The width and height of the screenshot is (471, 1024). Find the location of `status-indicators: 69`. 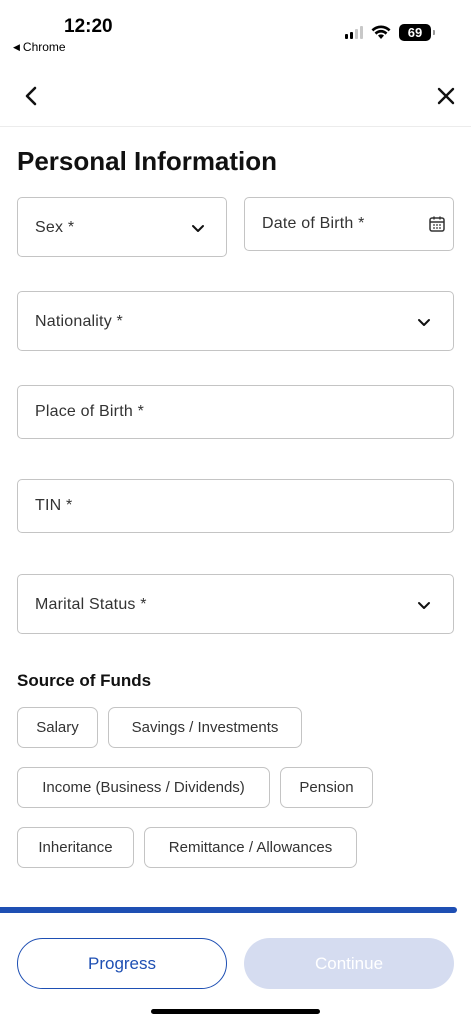

status-indicators: 69 is located at coordinates (390, 32).